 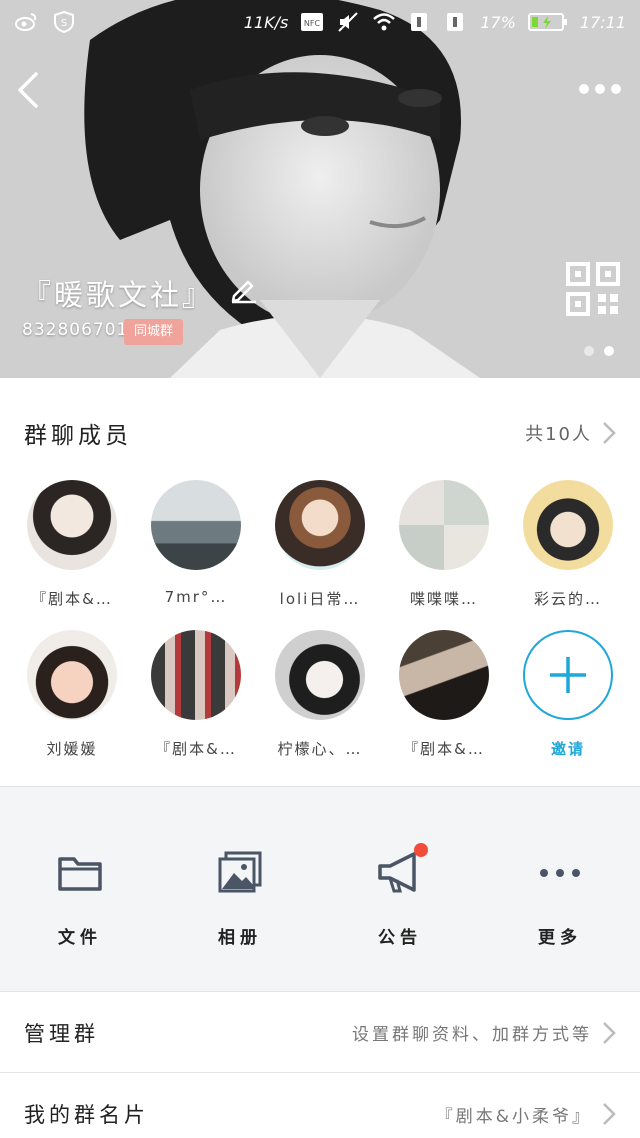 I want to click on member-item: 刘媛媛, so click(x=72, y=695).